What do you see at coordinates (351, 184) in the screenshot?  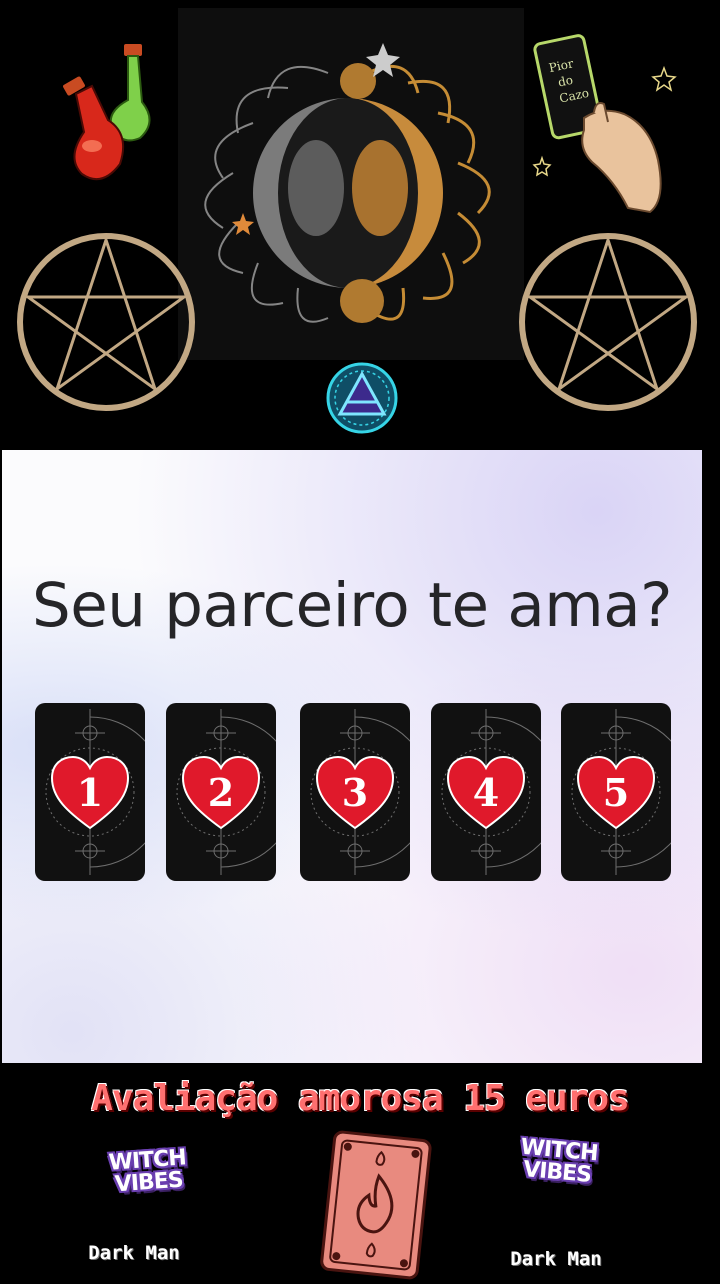 I see `sun-moon-illustration` at bounding box center [351, 184].